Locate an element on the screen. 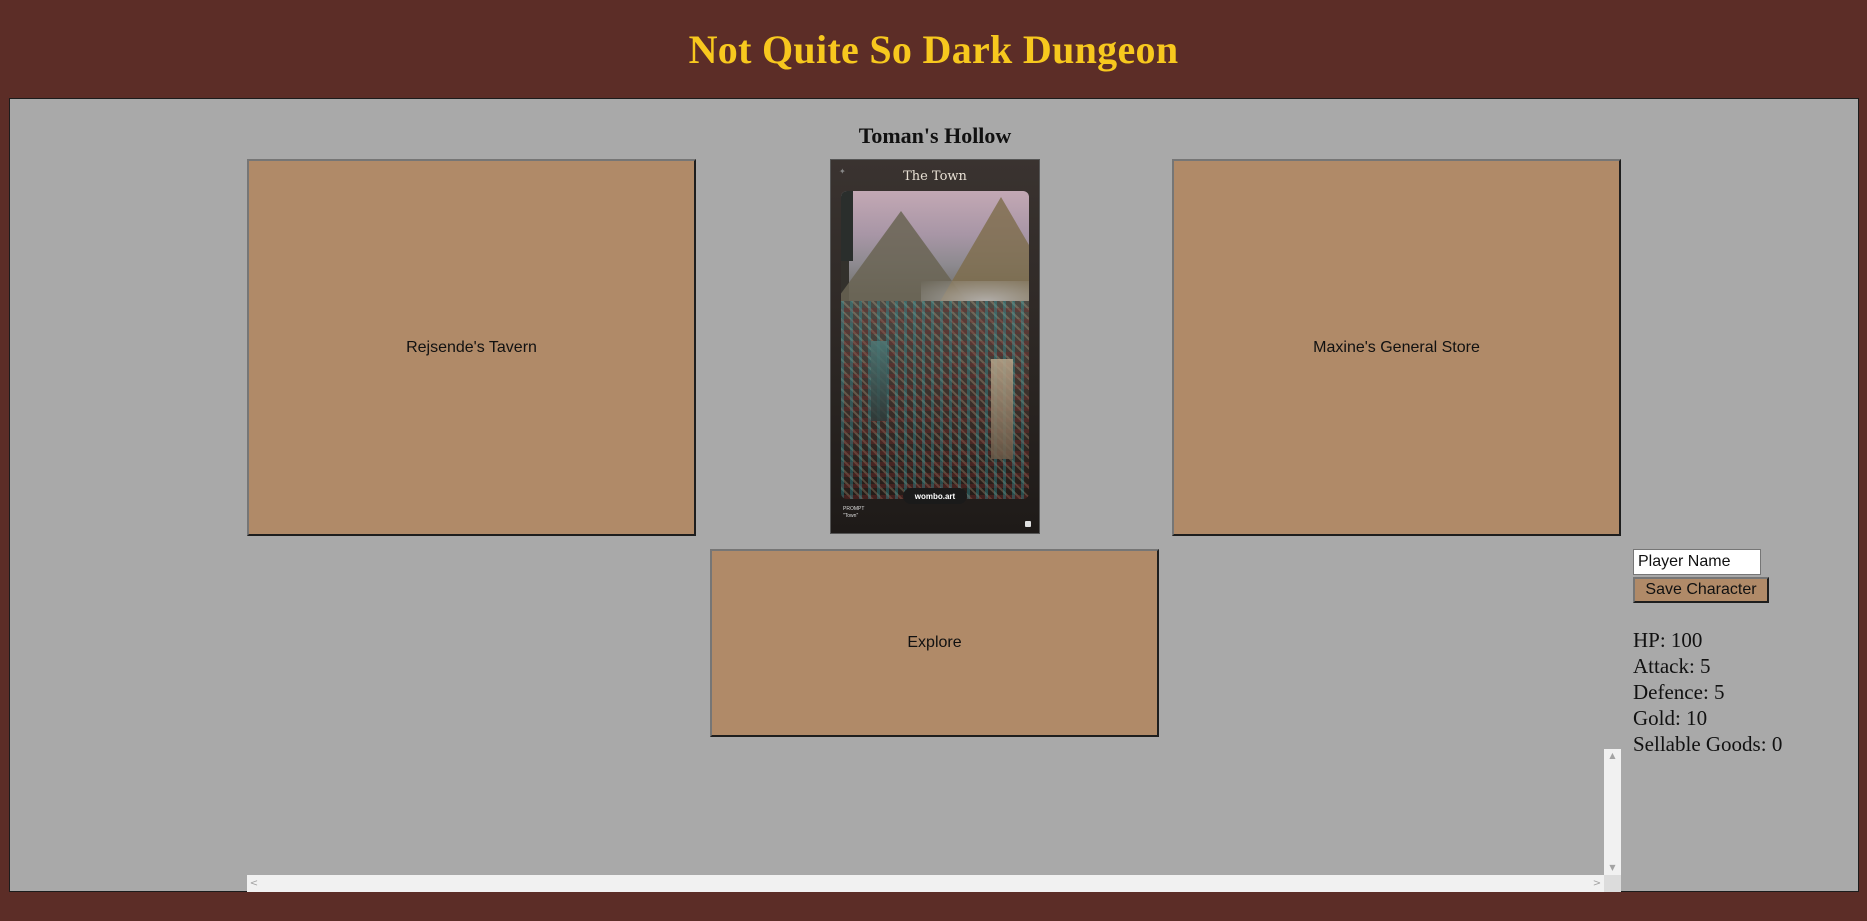  explore-button-label: Explore is located at coordinates (934, 642).